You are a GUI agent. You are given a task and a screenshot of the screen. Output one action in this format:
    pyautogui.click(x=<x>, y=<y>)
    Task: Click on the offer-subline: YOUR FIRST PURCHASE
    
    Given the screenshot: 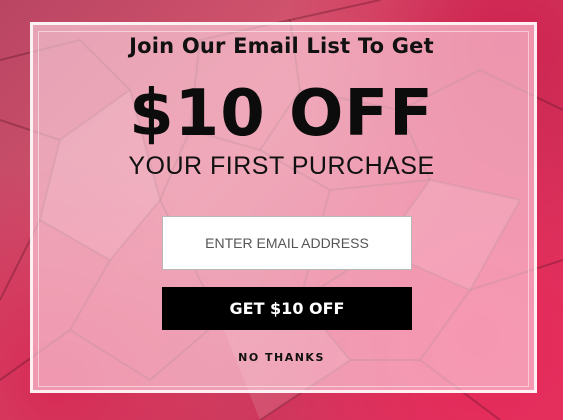 What is the action you would take?
    pyautogui.click(x=281, y=166)
    